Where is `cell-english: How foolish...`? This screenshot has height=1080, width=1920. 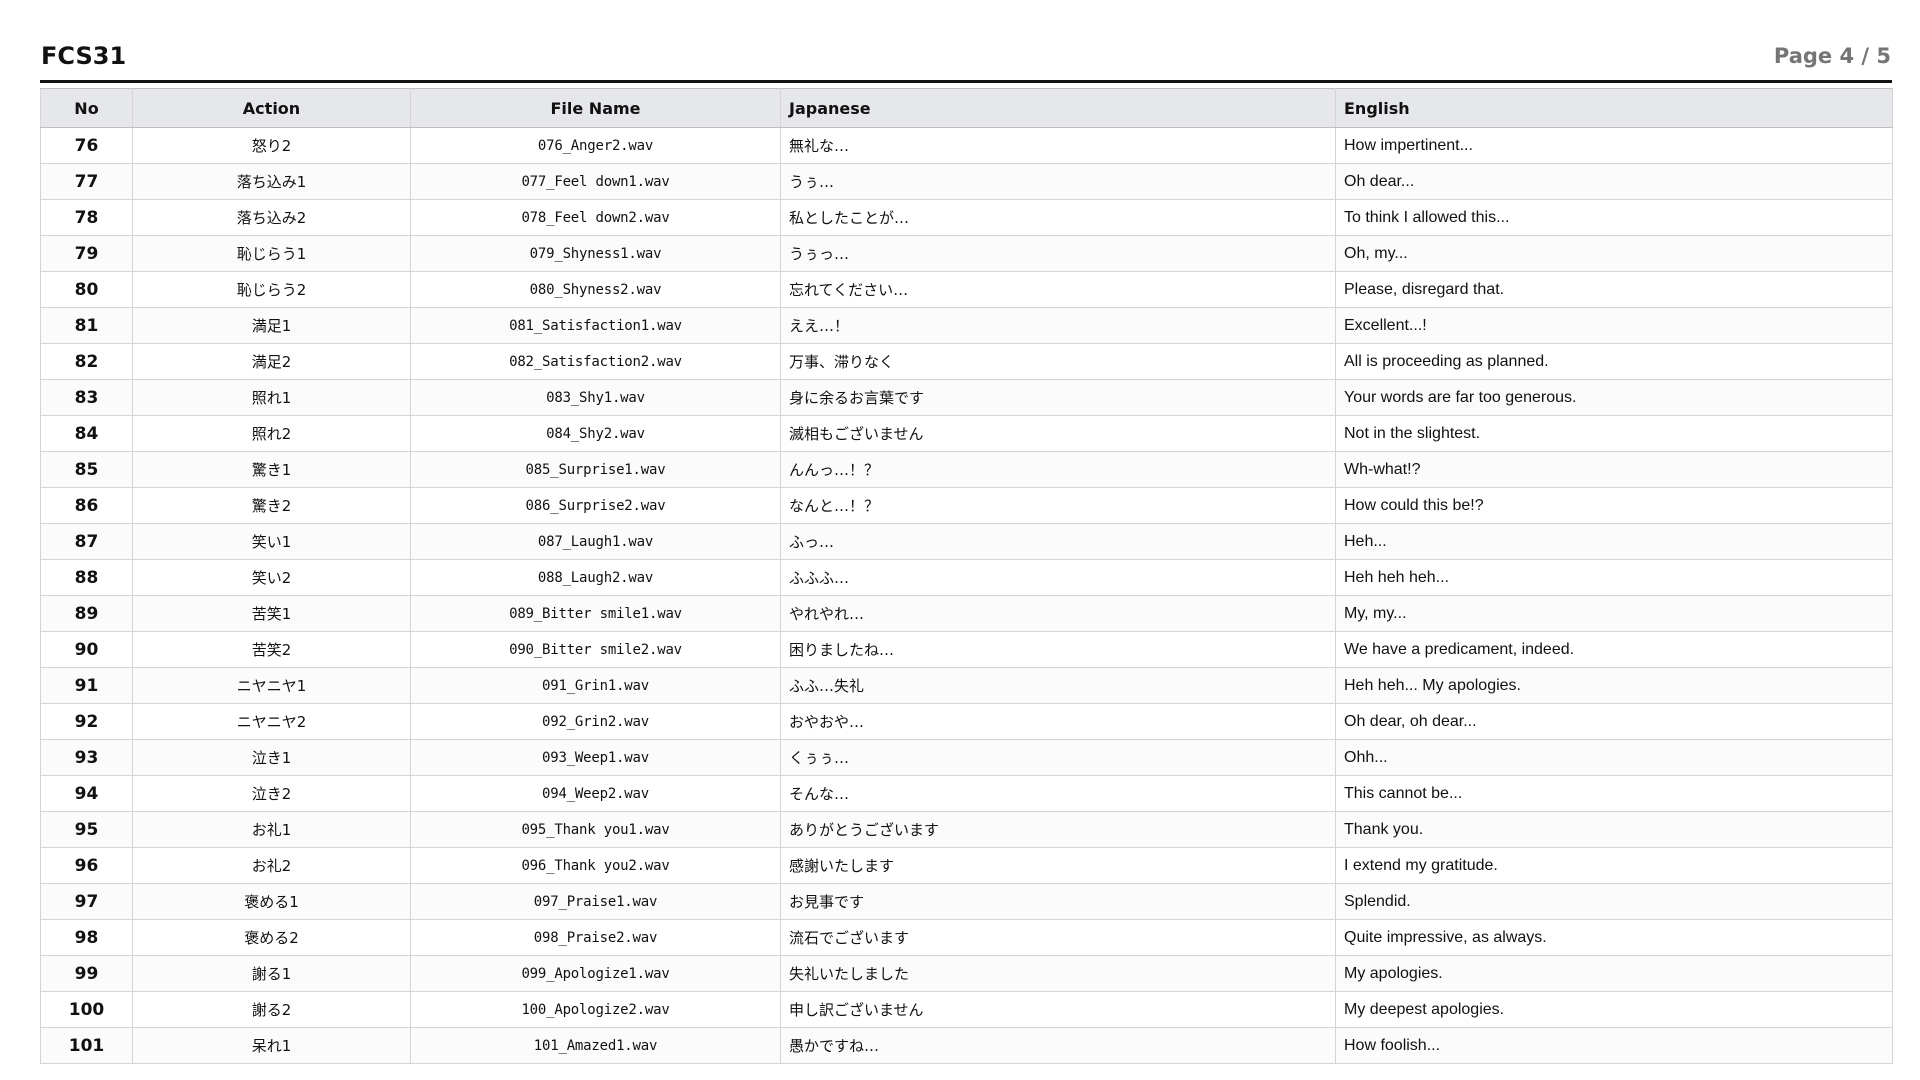
cell-english: How foolish... is located at coordinates (1614, 1045).